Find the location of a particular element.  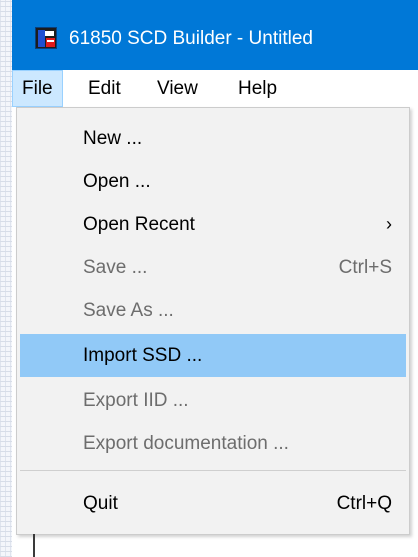

menu-help: Help is located at coordinates (257, 88).